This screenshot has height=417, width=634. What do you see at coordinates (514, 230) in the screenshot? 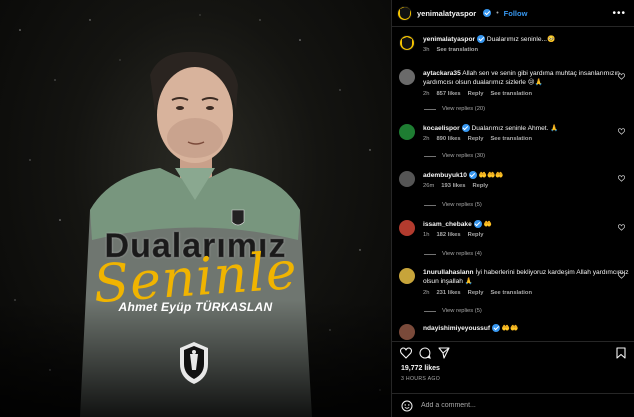
I see `comment-item: issam_chebake 🤲 1h 182 likes Reply` at bounding box center [514, 230].